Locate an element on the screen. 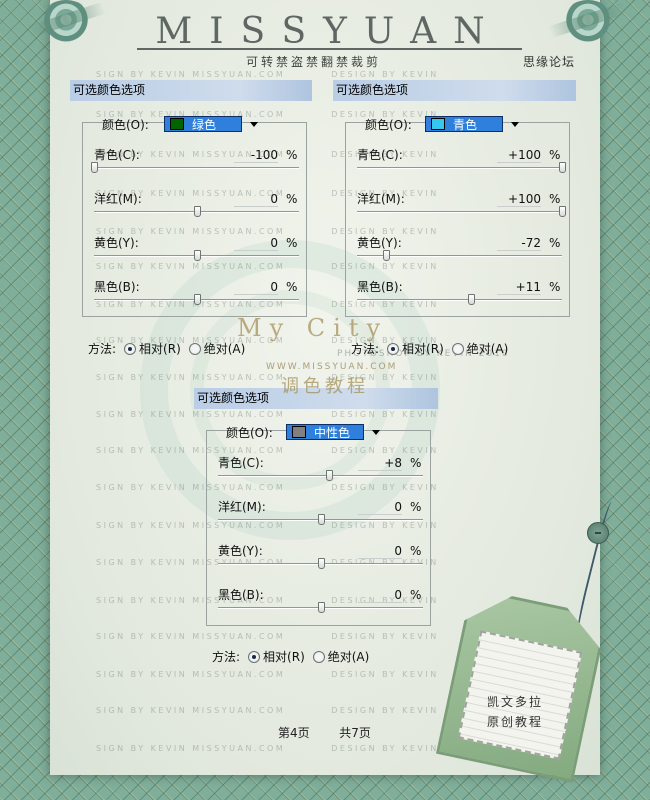  color-dropdown-value: 青色 is located at coordinates (464, 124).